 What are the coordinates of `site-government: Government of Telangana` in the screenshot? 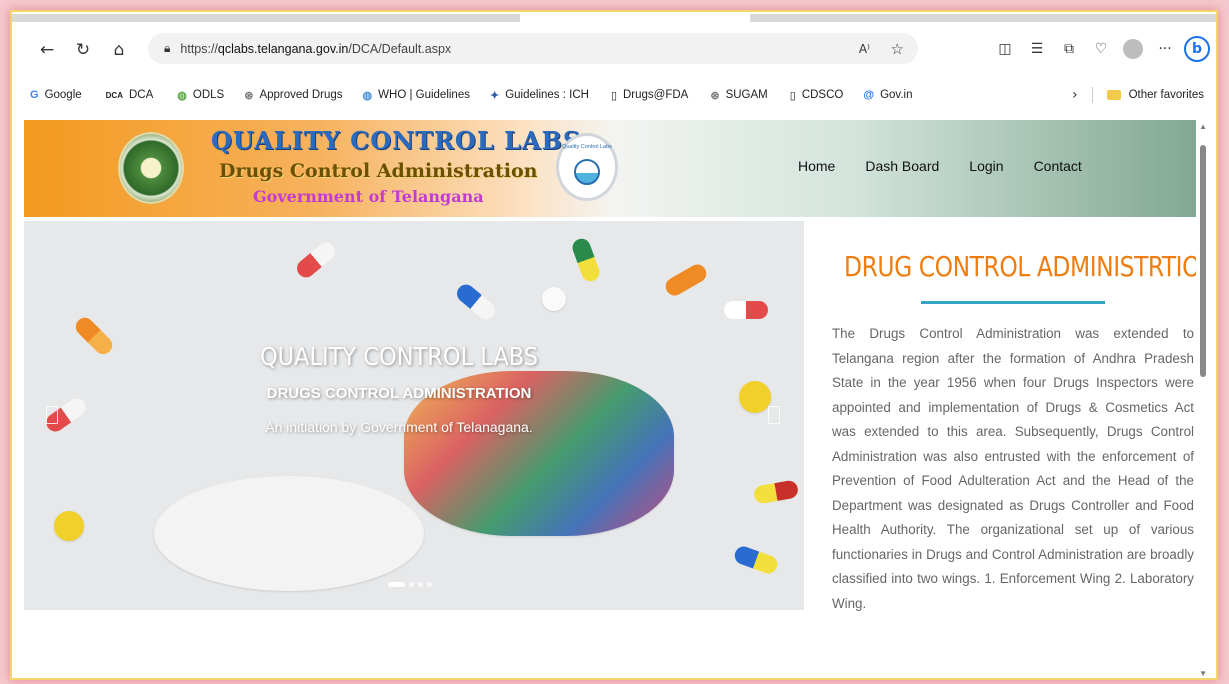 It's located at (368, 196).